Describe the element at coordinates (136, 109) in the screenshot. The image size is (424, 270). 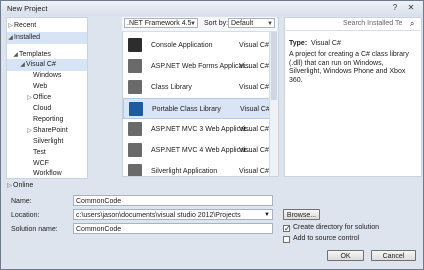
I see `portable-class-library-icon` at that location.